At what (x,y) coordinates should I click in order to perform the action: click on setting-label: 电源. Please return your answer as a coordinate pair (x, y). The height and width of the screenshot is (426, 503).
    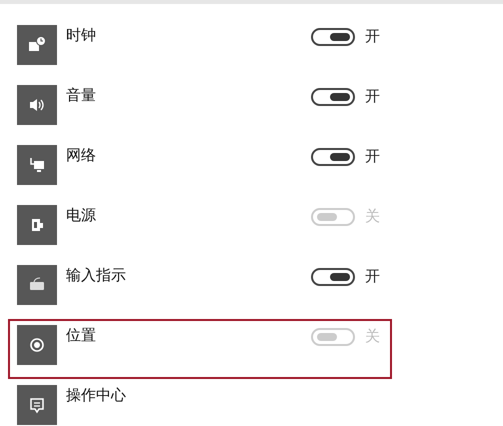
    Looking at the image, I should click on (81, 215).